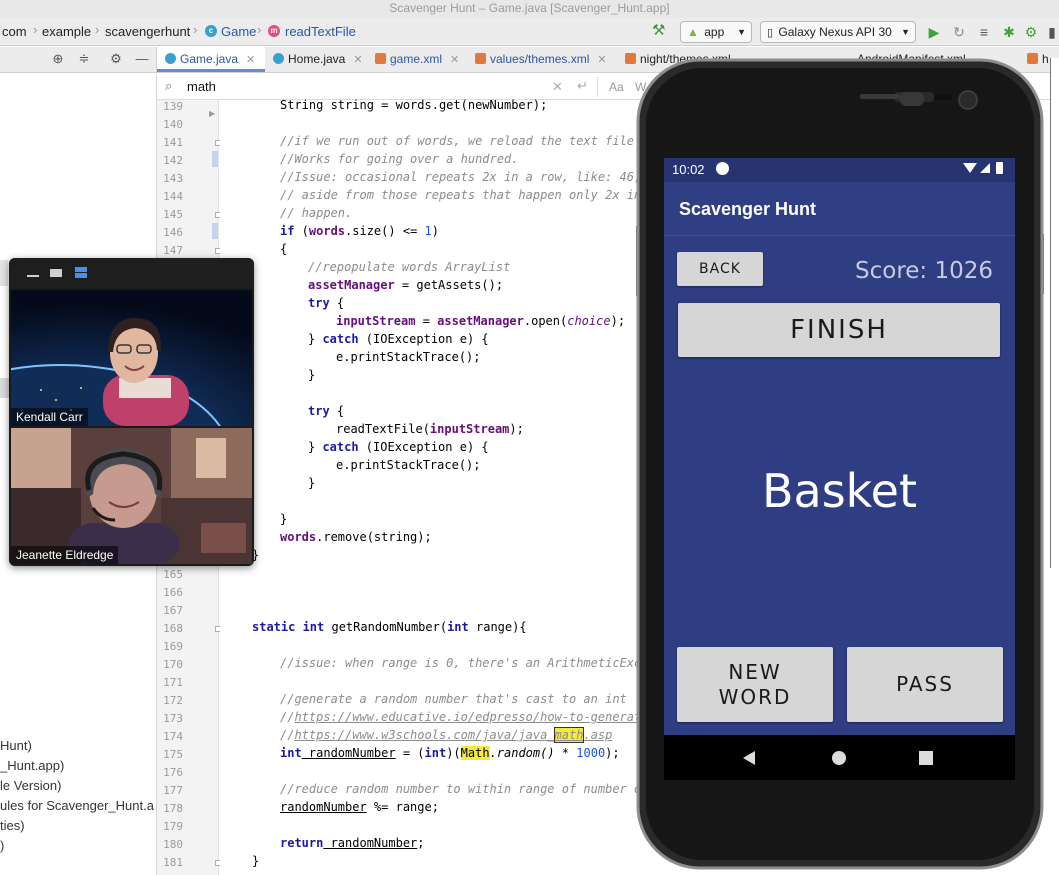 This screenshot has height=875, width=1059. I want to click on participant-name: Jeanette Eldredge, so click(65, 555).